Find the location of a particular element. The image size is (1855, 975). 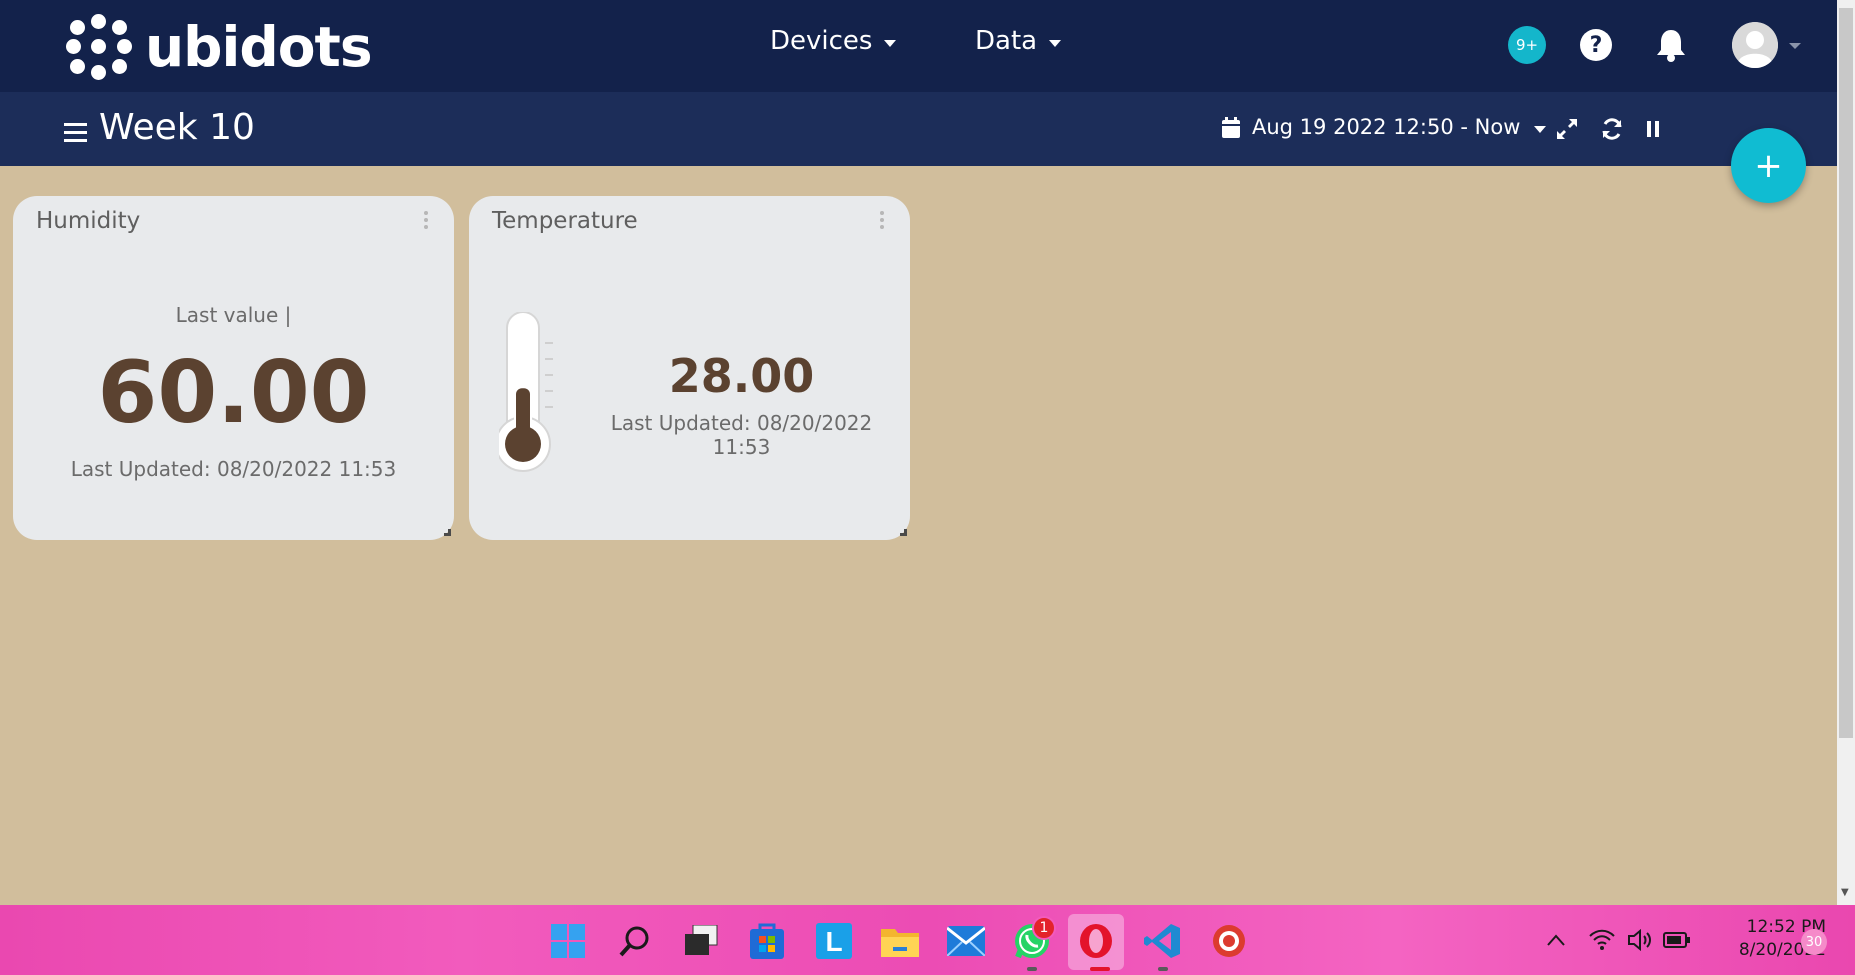

user-avatar is located at coordinates (1755, 45).